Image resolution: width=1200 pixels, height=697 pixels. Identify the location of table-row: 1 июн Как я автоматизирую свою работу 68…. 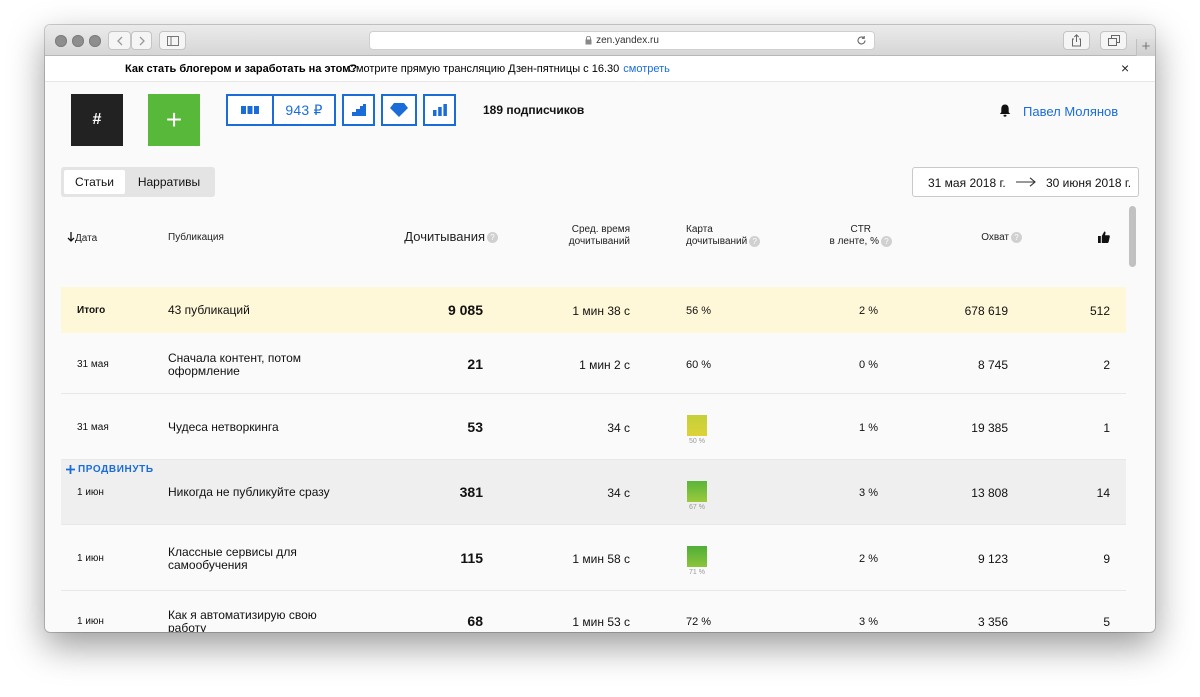
(593, 612).